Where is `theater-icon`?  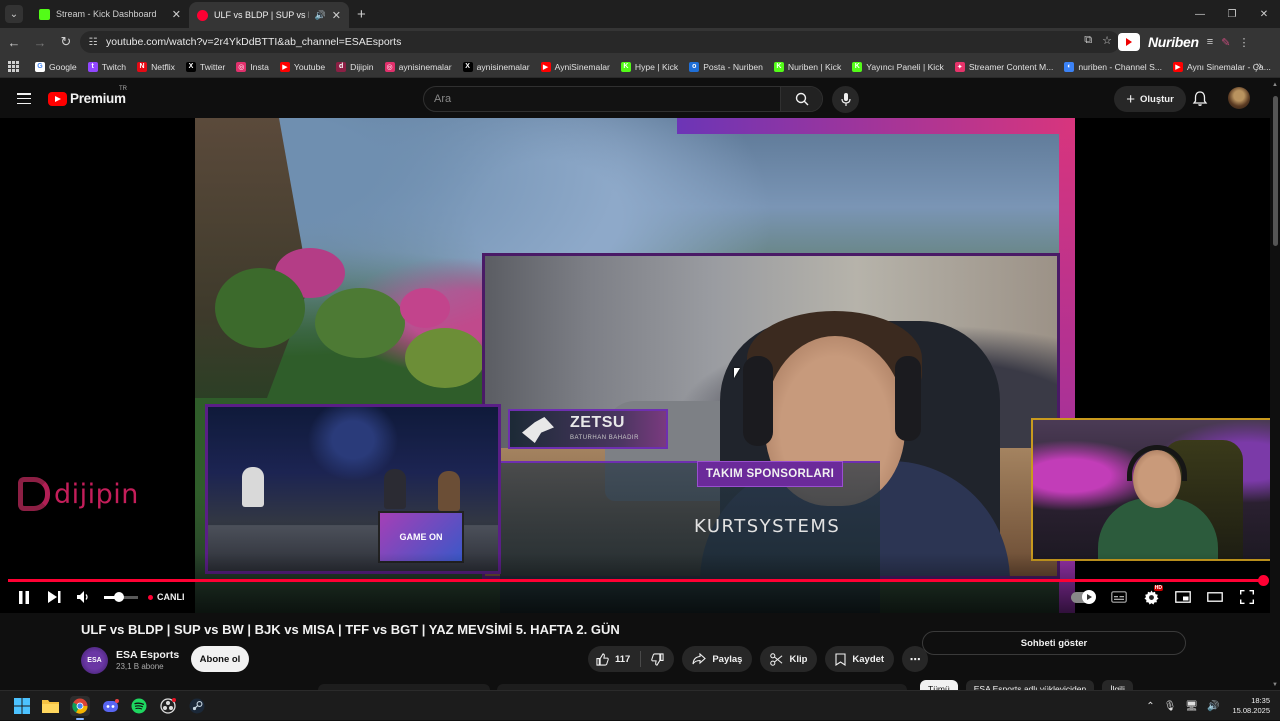
theater-icon is located at coordinates (1215, 597).